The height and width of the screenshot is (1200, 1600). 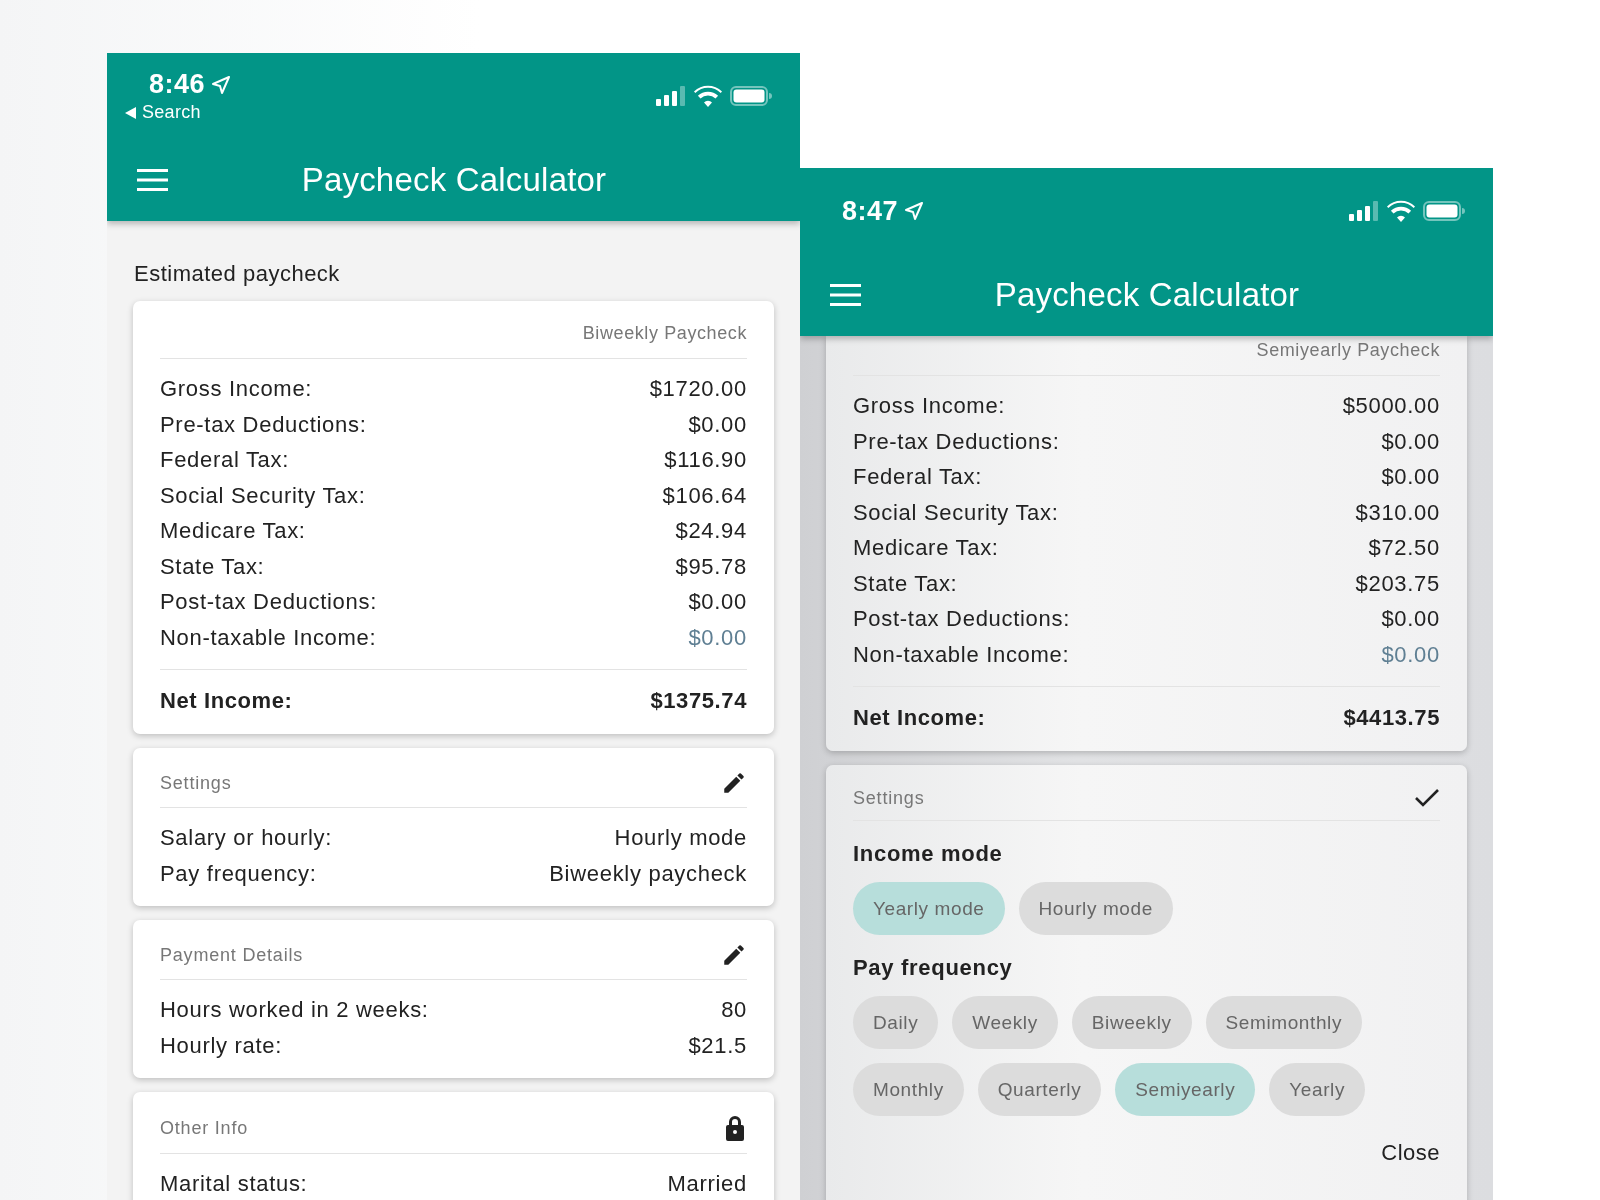 What do you see at coordinates (717, 1045) in the screenshot?
I see `row-value: $21.5` at bounding box center [717, 1045].